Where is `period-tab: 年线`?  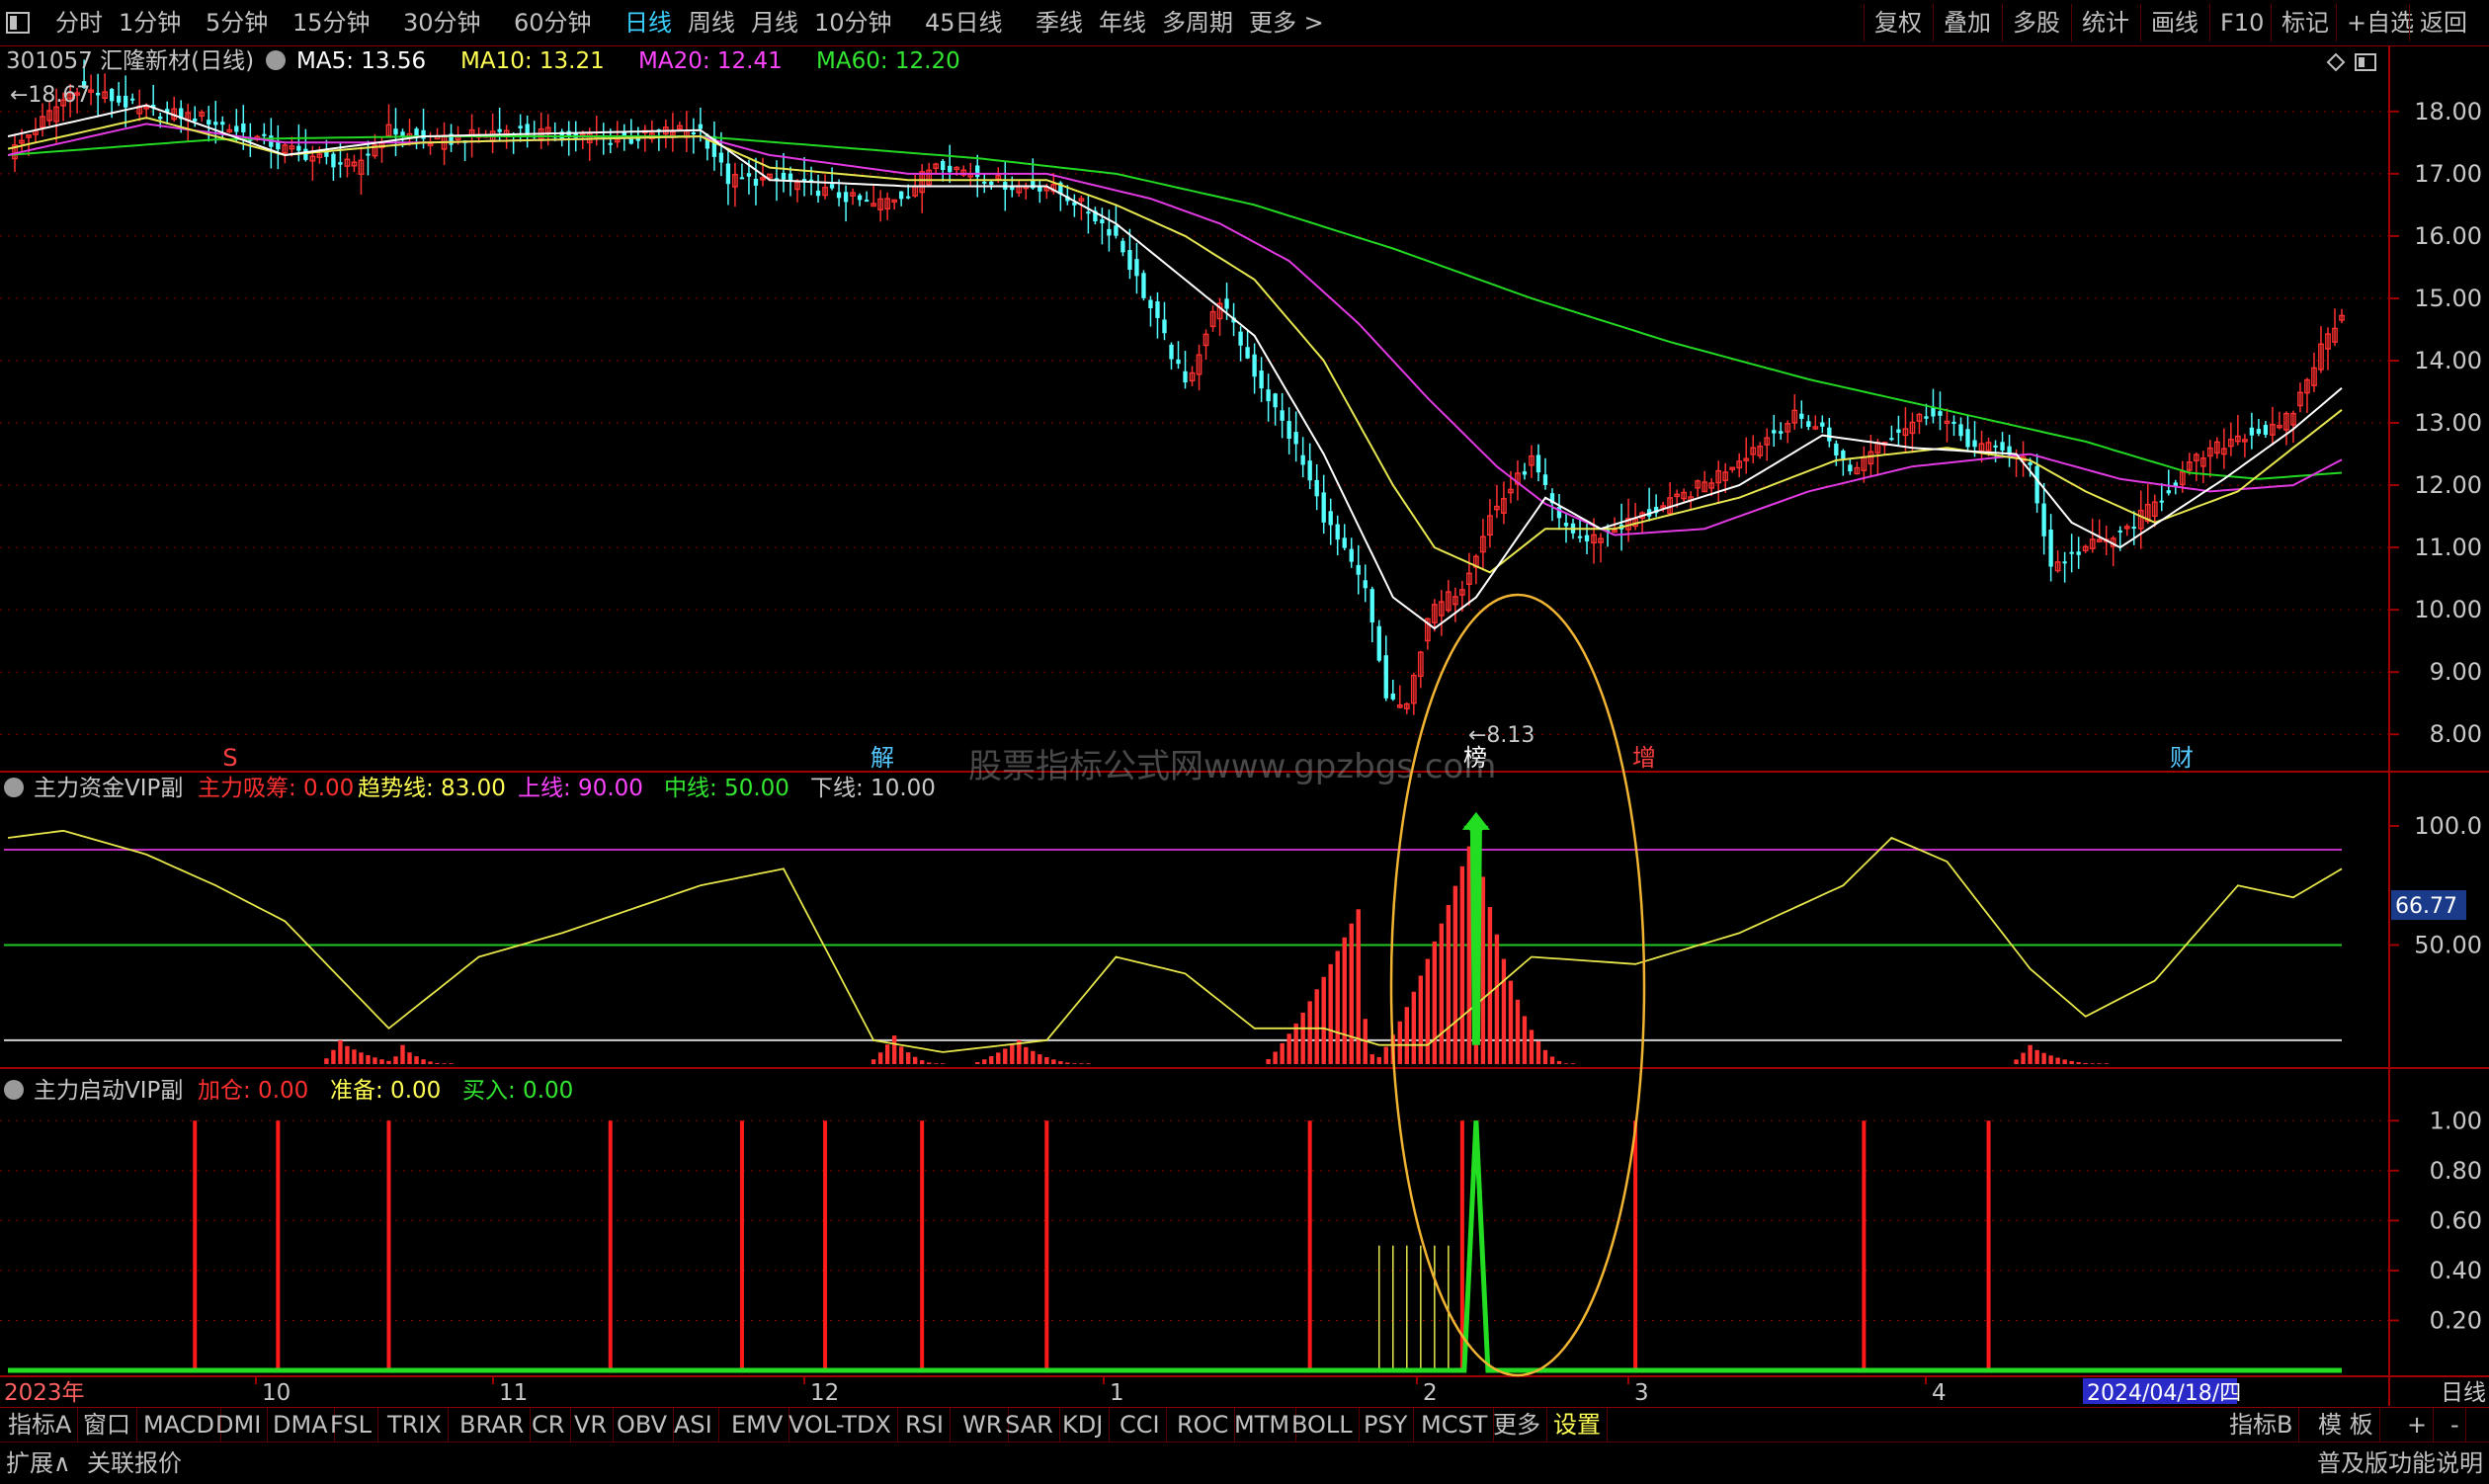 period-tab: 年线 is located at coordinates (1123, 22).